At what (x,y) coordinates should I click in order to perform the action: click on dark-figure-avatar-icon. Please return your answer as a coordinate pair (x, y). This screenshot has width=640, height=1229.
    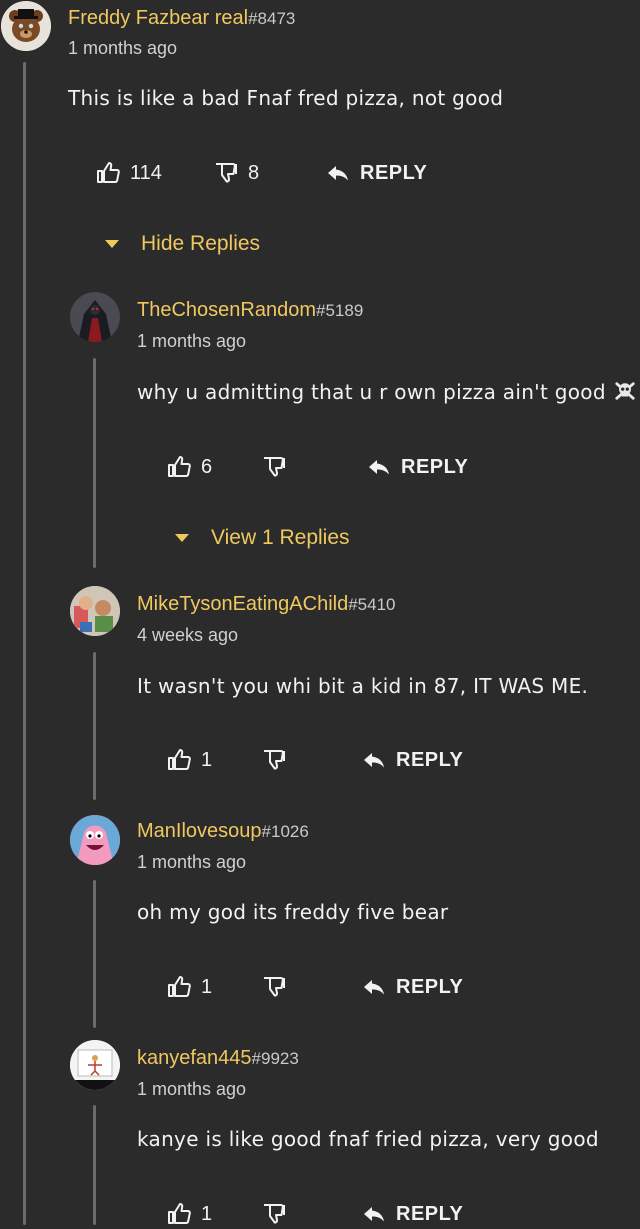
    Looking at the image, I should click on (95, 317).